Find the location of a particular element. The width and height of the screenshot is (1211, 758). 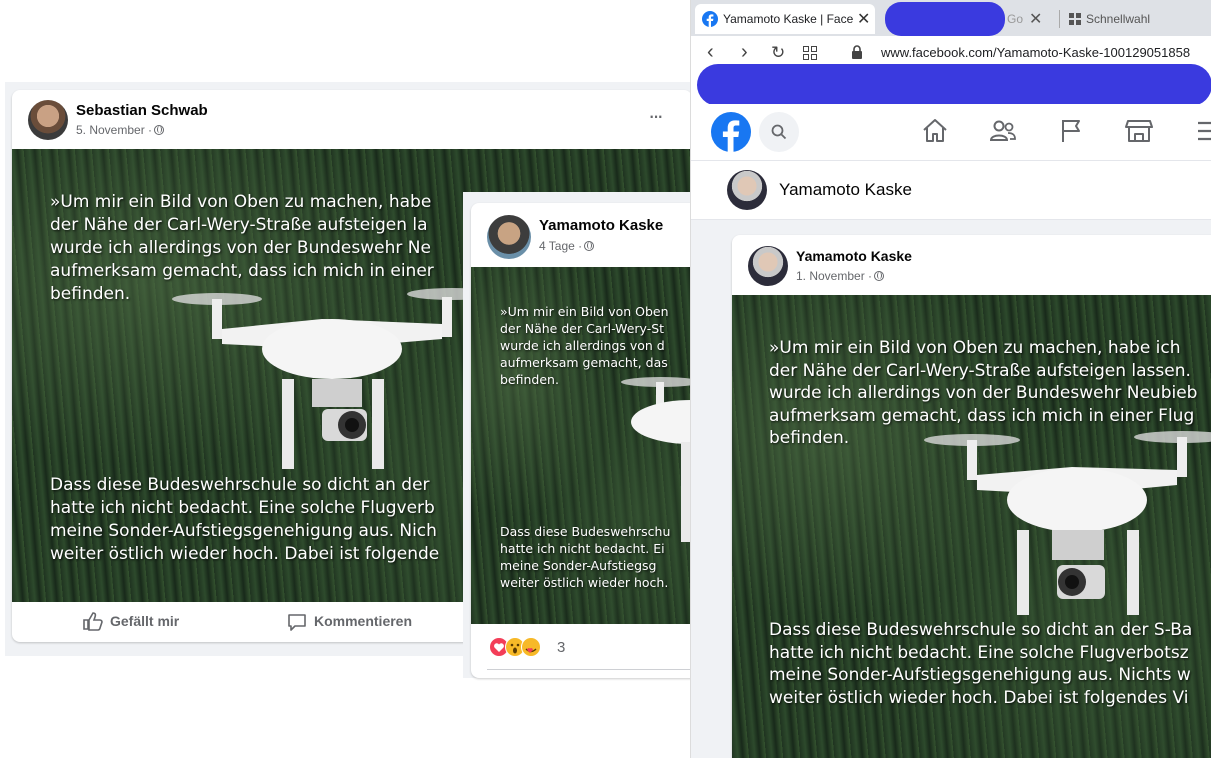

tab-second-title: Go is located at coordinates (1015, 19).